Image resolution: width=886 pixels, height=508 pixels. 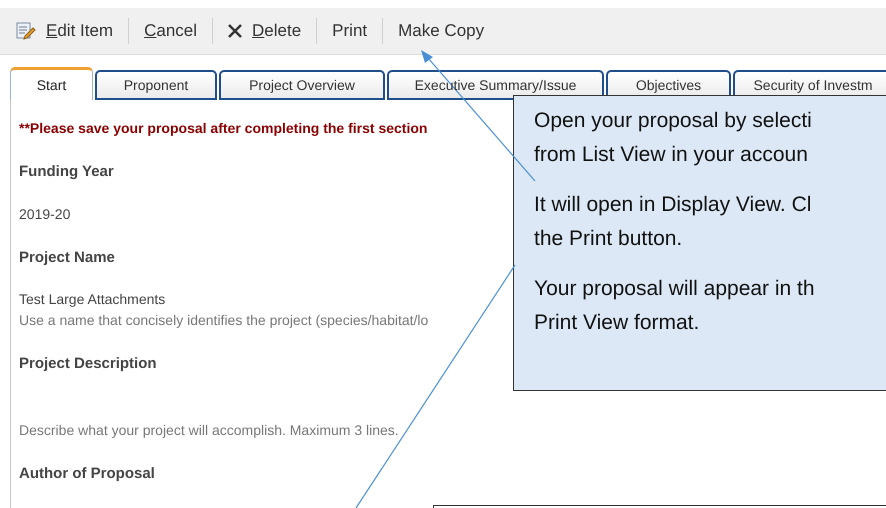 I want to click on tab: Project Overview, so click(x=302, y=85).